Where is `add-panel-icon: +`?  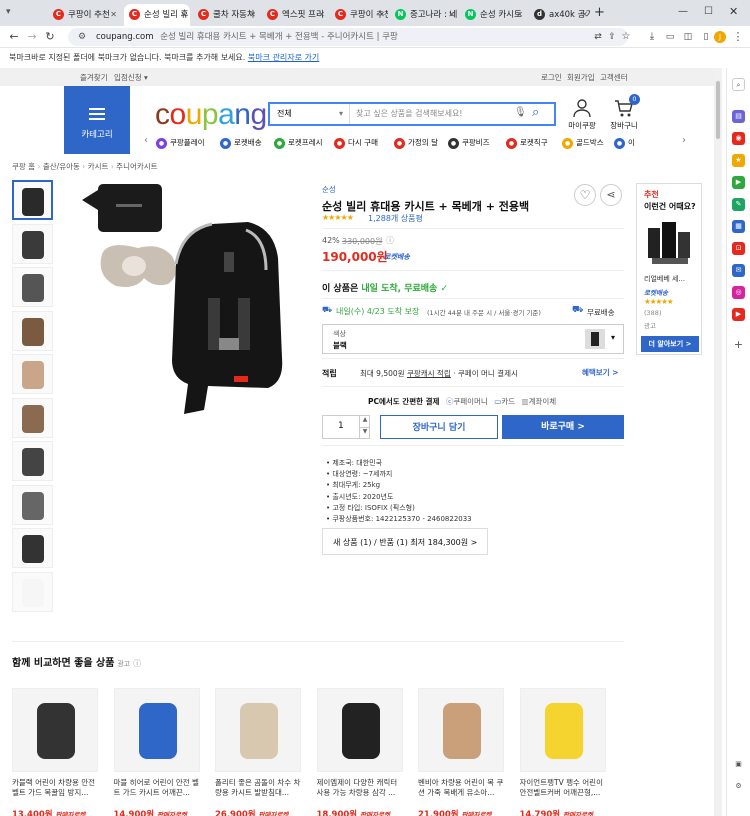
add-panel-icon: + is located at coordinates (738, 344).